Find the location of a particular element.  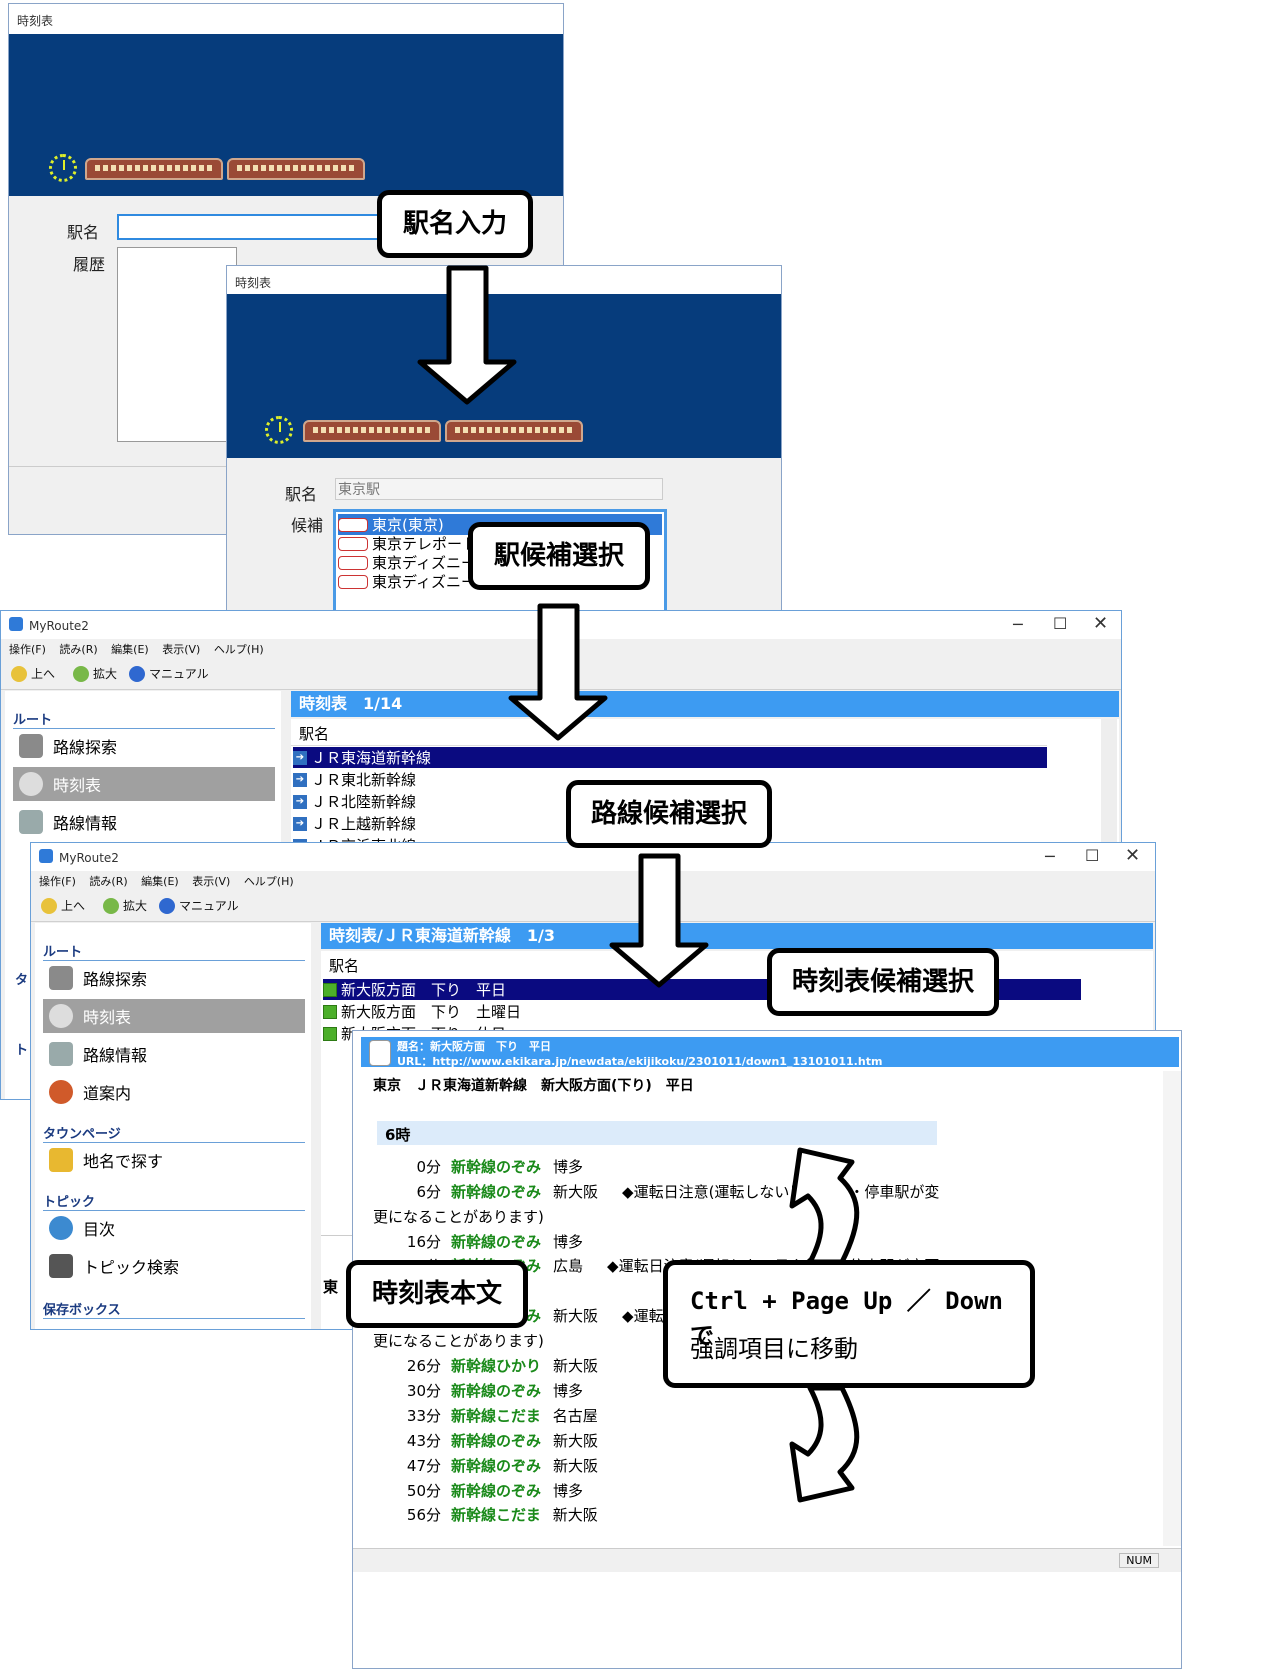

callout-timetable-body: 時刻表本文 is located at coordinates (437, 1294).